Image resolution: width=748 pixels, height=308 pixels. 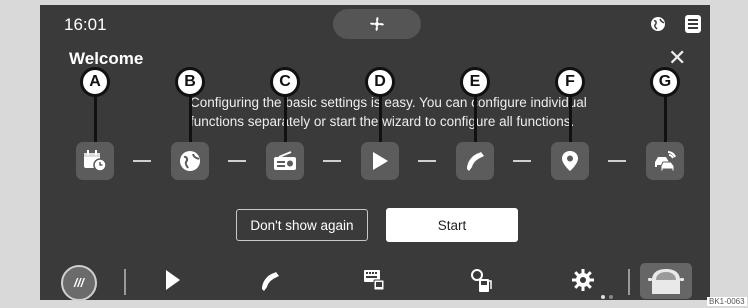 I want to click on location-pin-icon, so click(x=570, y=161).